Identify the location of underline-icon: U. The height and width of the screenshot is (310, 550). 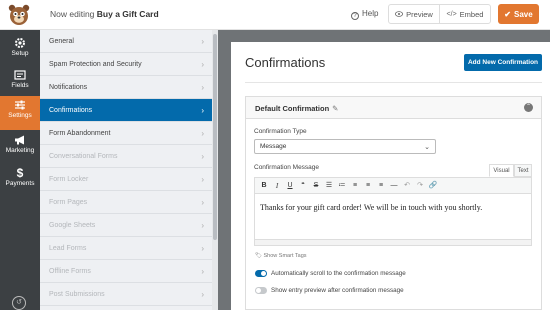
(290, 186).